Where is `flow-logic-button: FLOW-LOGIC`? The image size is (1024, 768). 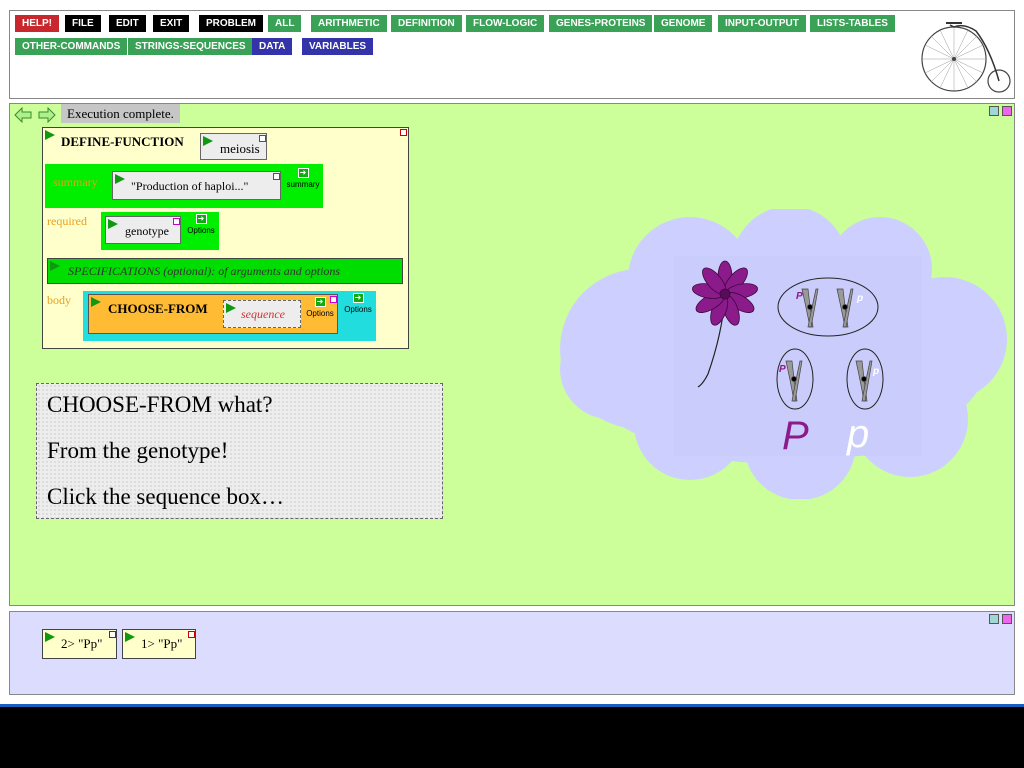 flow-logic-button: FLOW-LOGIC is located at coordinates (505, 23).